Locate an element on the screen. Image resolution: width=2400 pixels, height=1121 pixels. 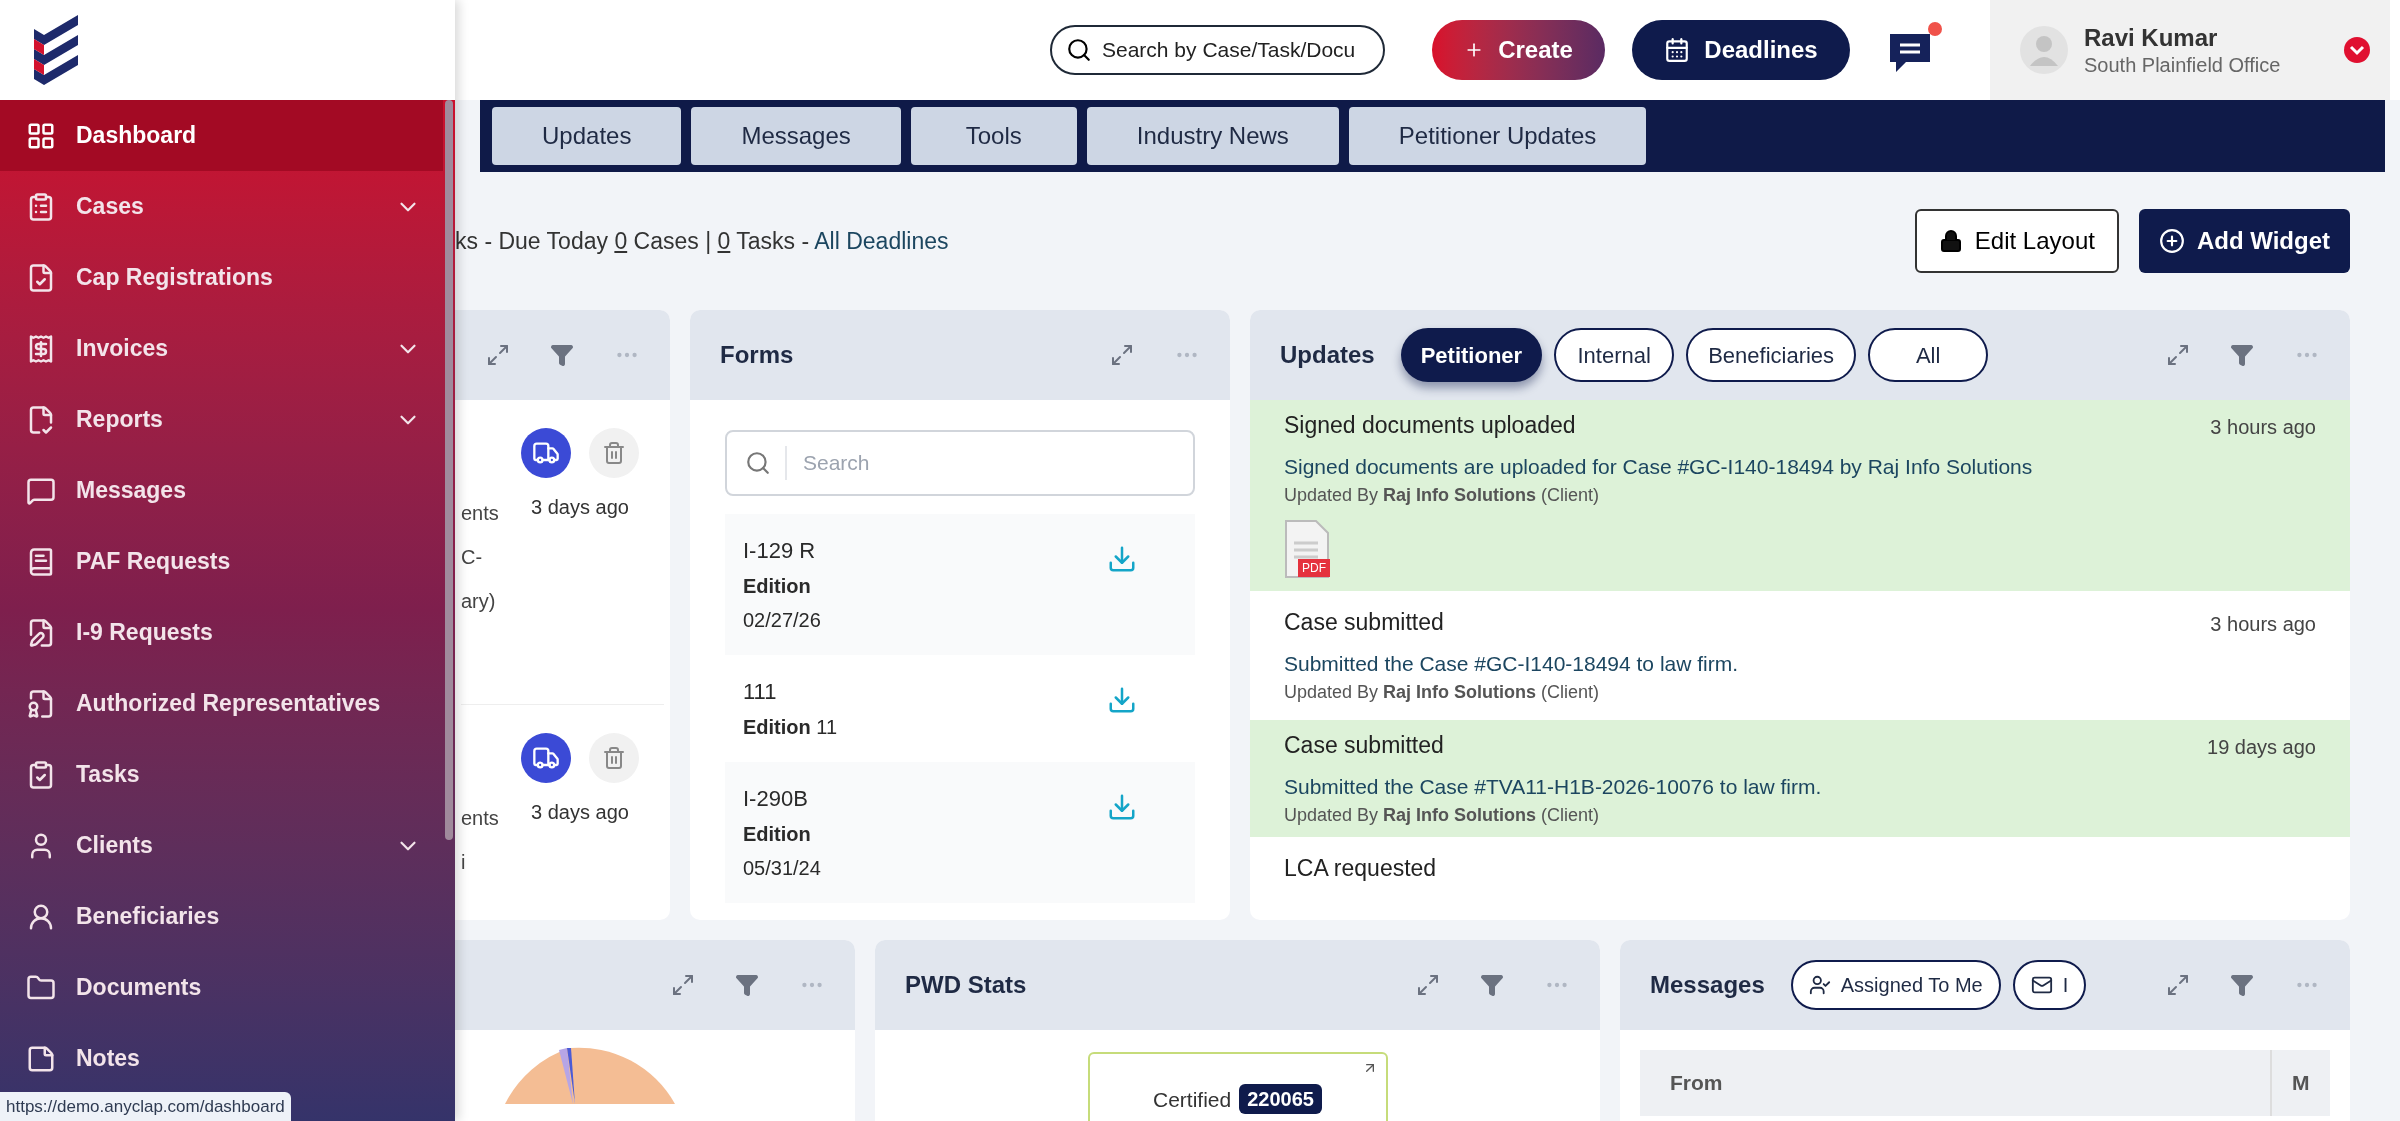
user-name: Ravi Kumar is located at coordinates (2151, 37).